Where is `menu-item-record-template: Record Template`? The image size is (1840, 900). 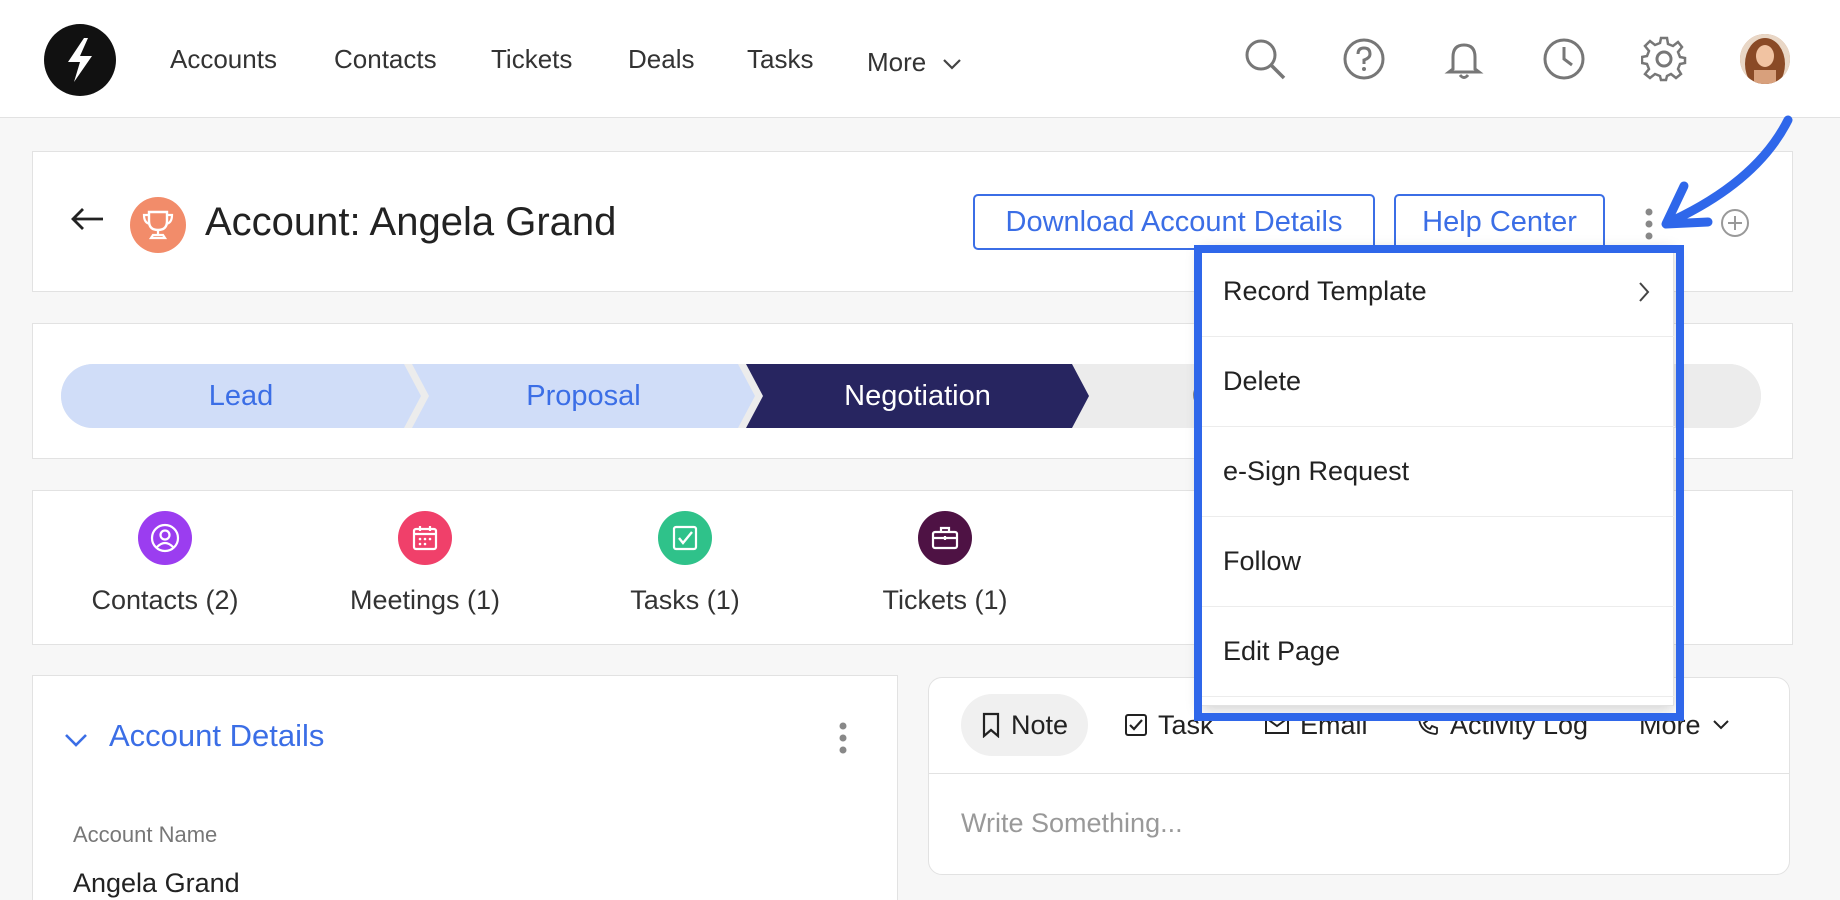
menu-item-record-template: Record Template is located at coordinates (1438, 292).